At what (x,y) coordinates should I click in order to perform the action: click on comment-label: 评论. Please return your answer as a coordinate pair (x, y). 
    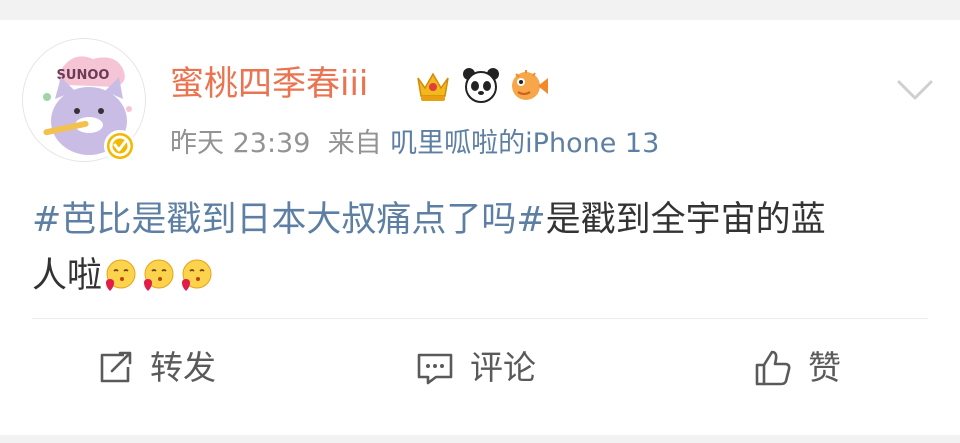
    Looking at the image, I should click on (503, 367).